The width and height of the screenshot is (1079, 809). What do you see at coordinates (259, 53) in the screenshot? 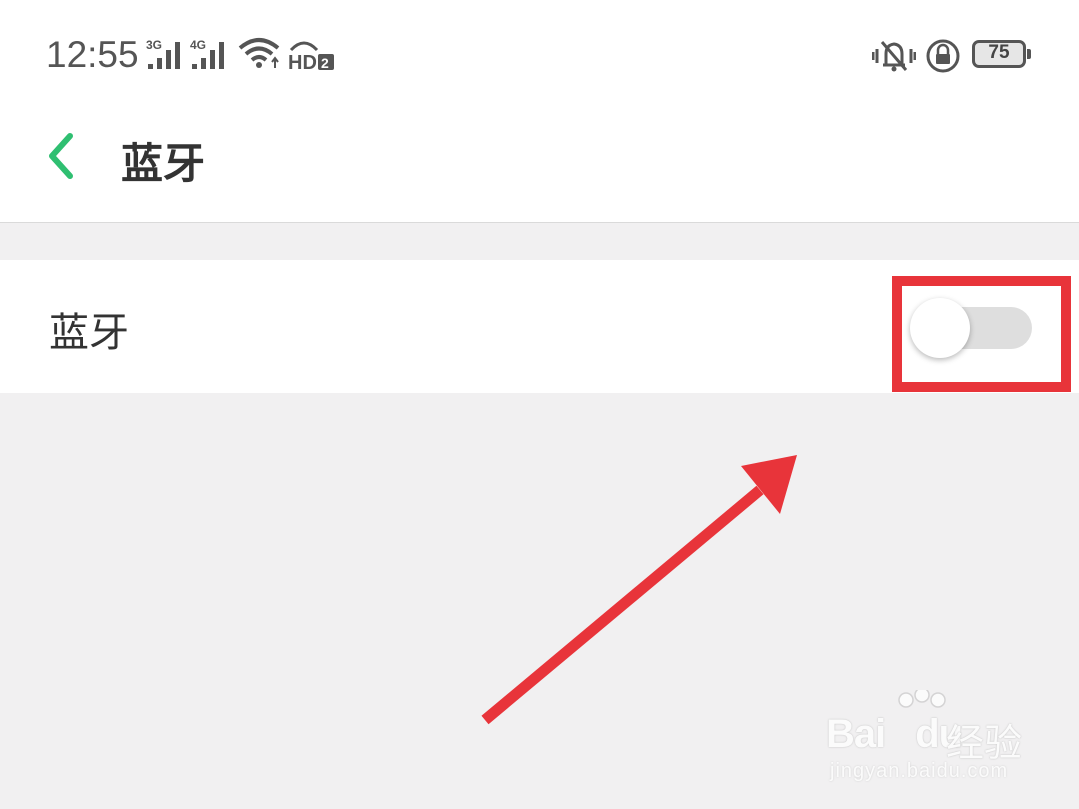
I see `wifi-icon` at bounding box center [259, 53].